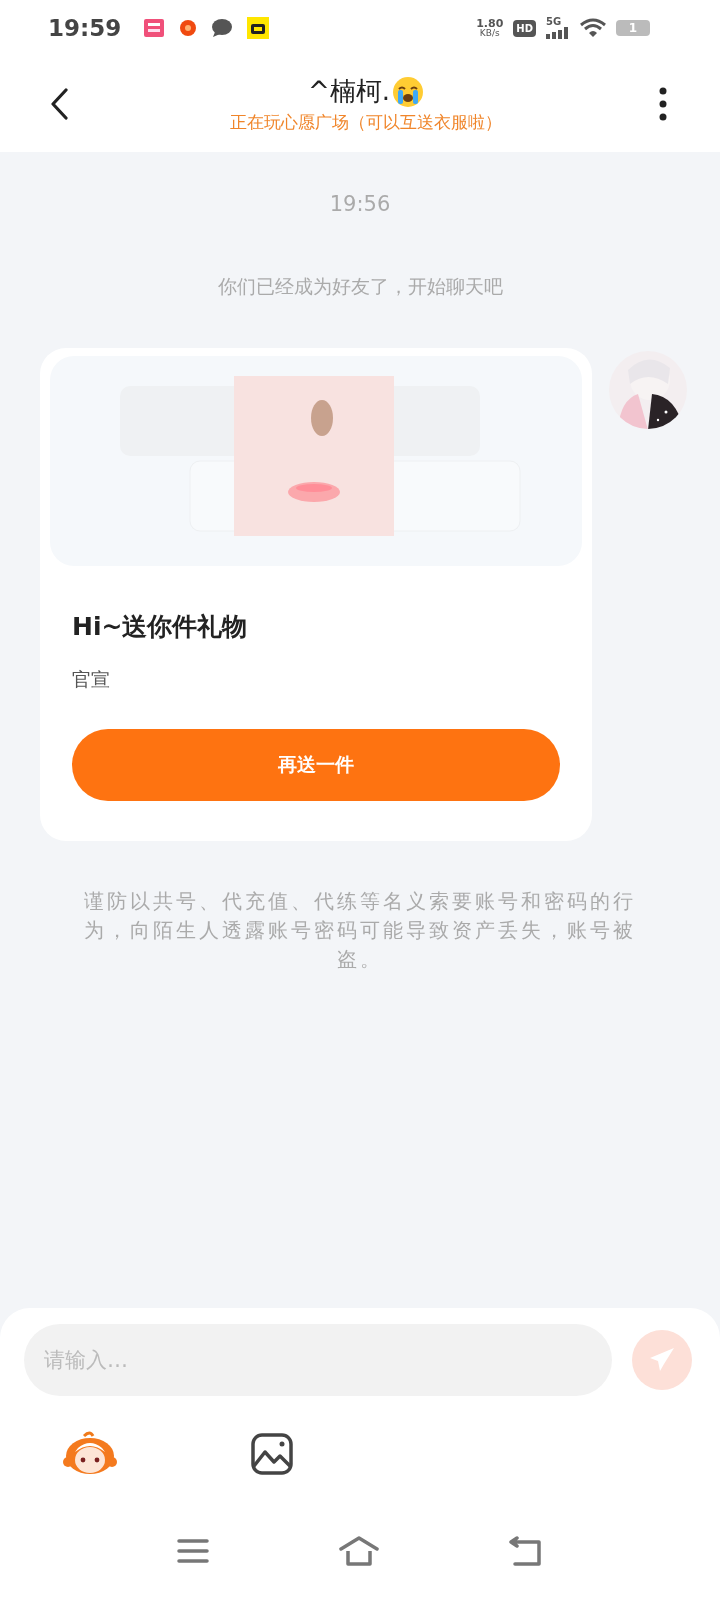  Describe the element at coordinates (160, 627) in the screenshot. I see `gift-title: Hi~送你件礼物` at that location.